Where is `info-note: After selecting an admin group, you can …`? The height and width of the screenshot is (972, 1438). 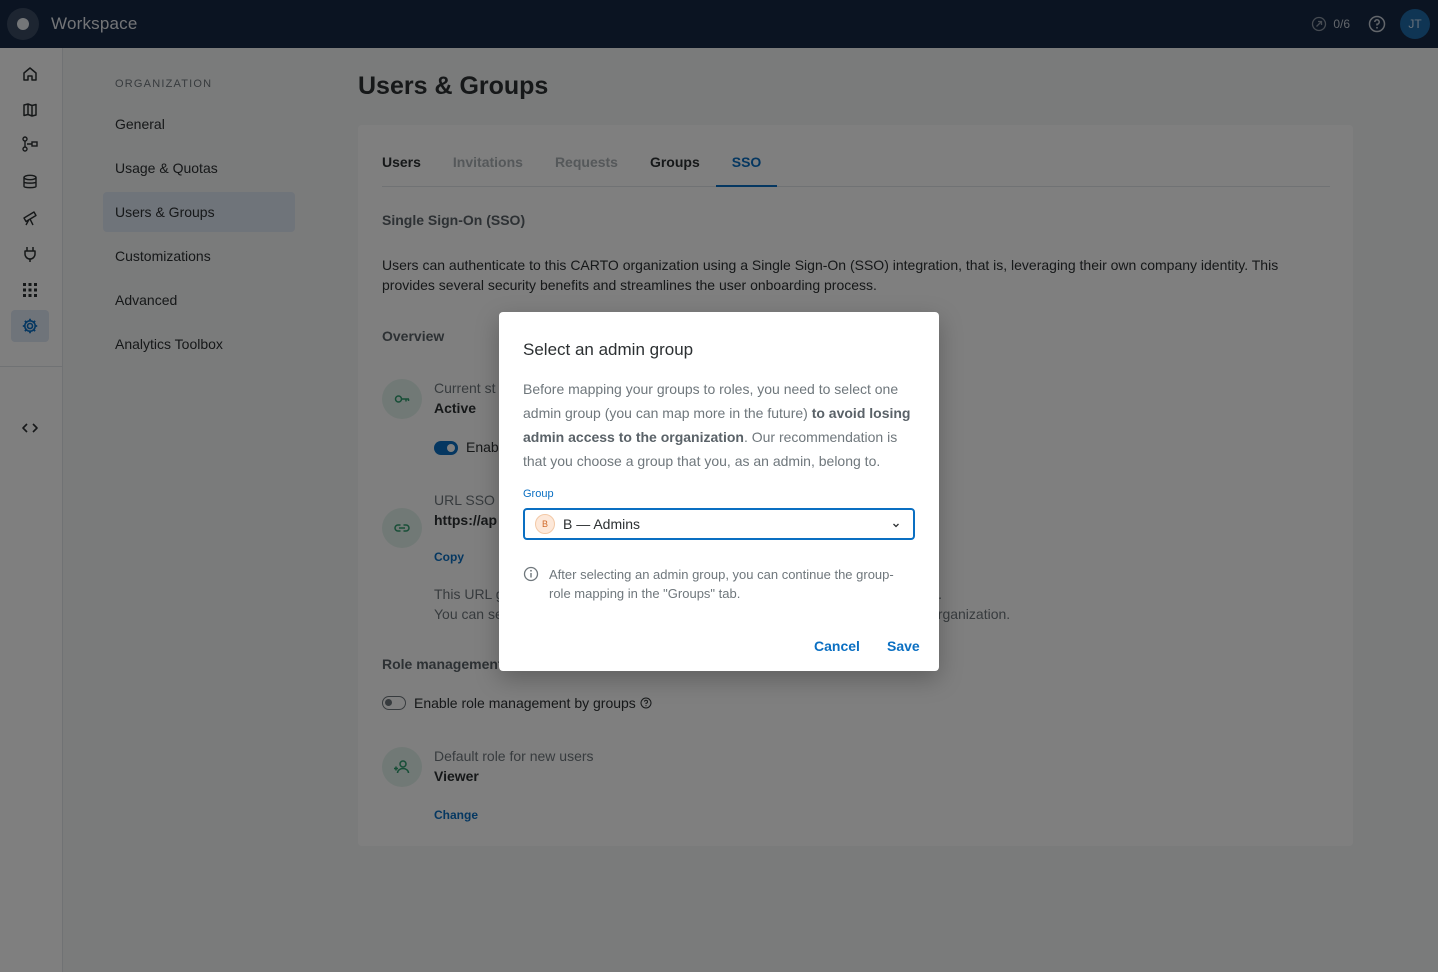 info-note: After selecting an admin group, you can … is located at coordinates (716, 584).